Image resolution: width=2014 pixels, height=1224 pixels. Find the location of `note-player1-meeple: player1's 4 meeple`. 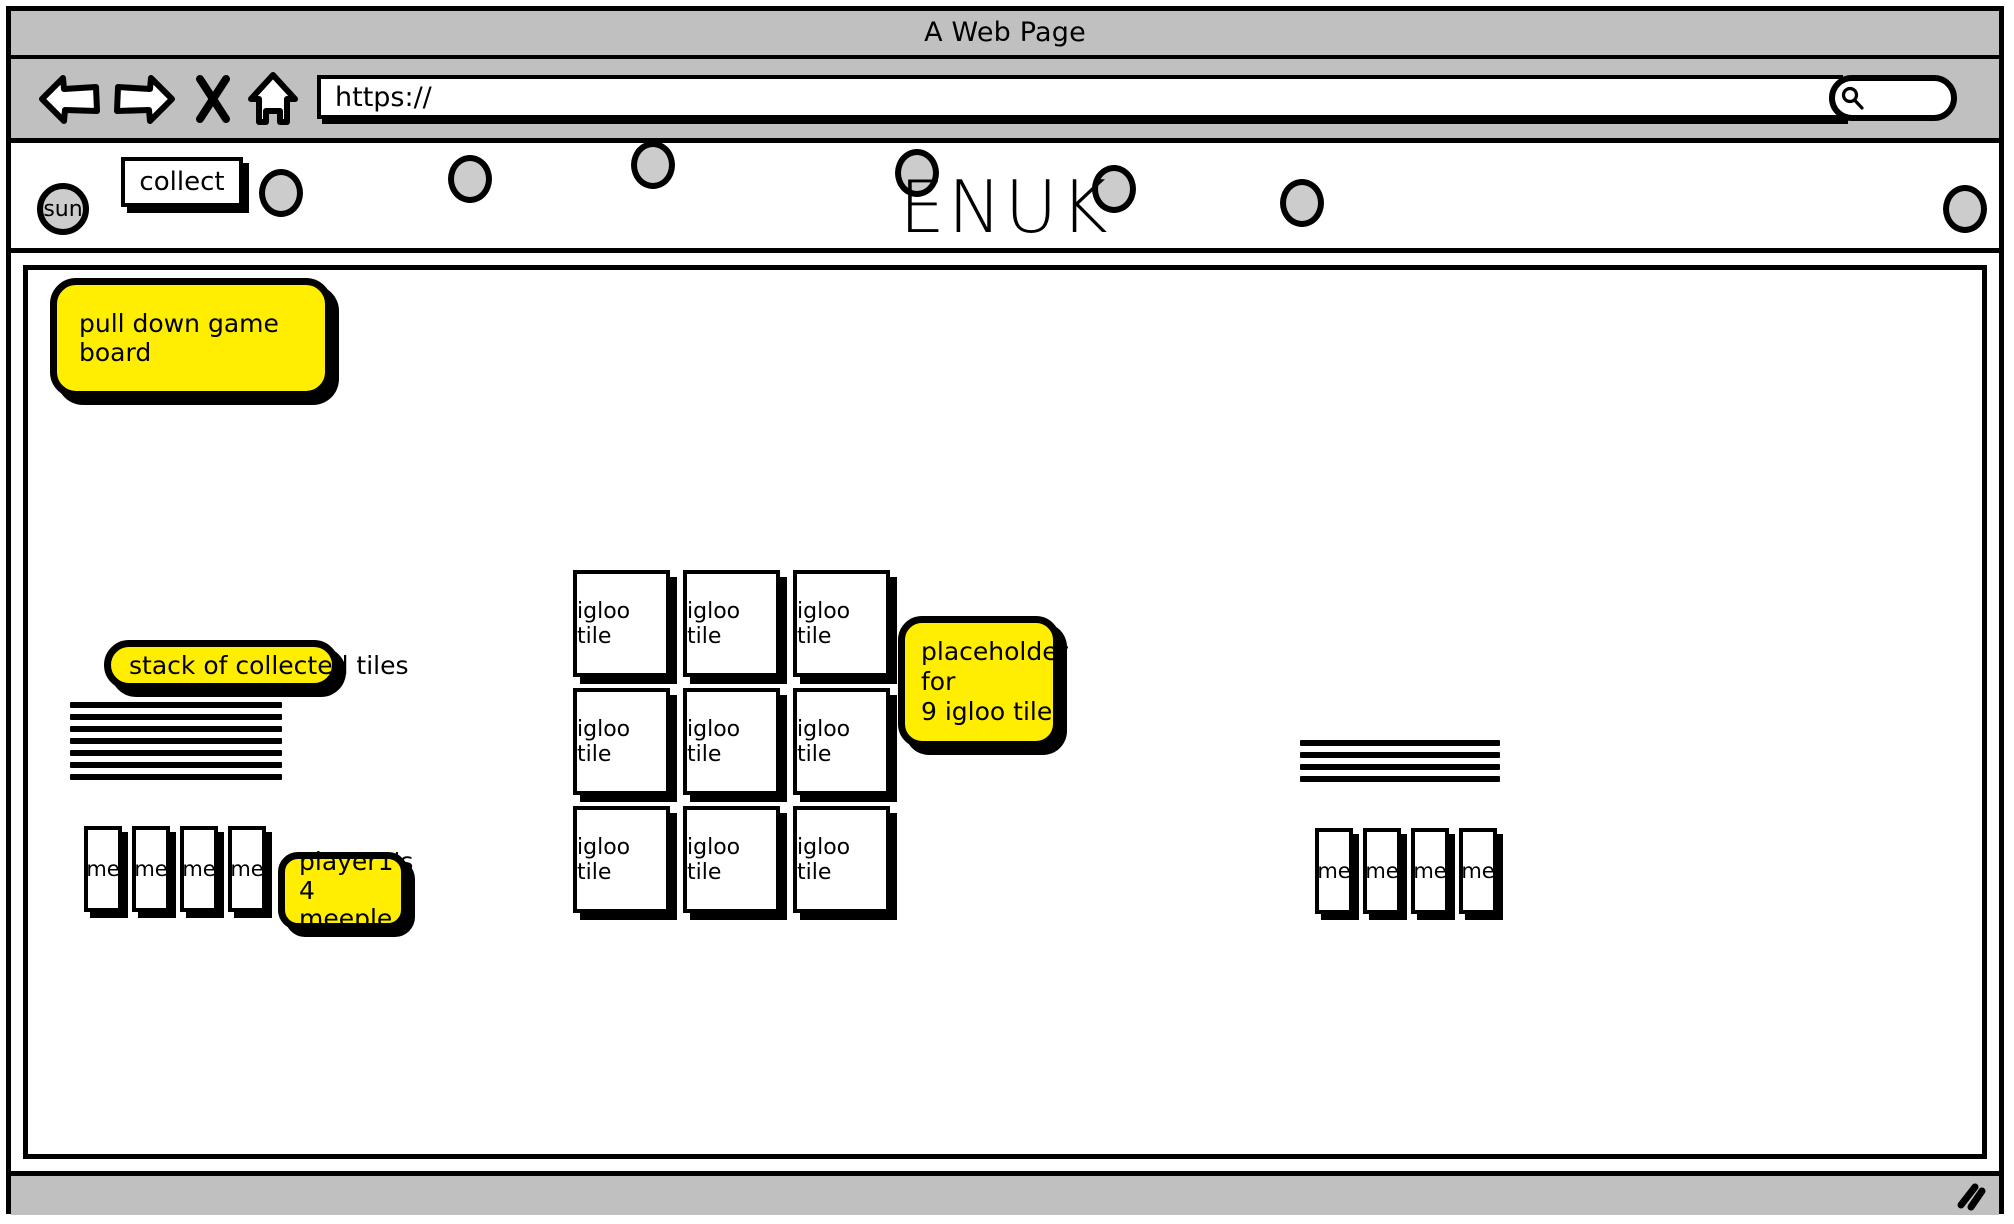

note-player1-meeple: player1's 4 meeple is located at coordinates (345, 890).